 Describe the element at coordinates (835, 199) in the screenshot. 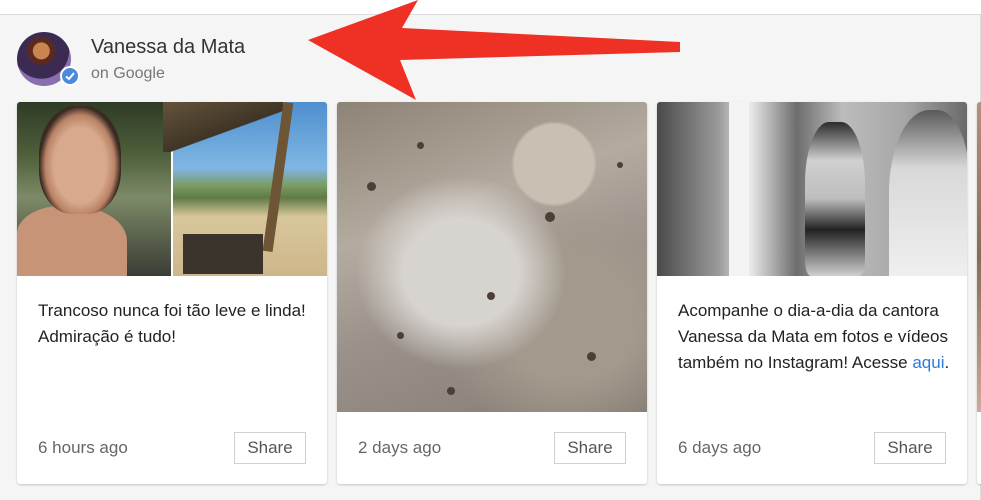

I see `photo-figure` at that location.